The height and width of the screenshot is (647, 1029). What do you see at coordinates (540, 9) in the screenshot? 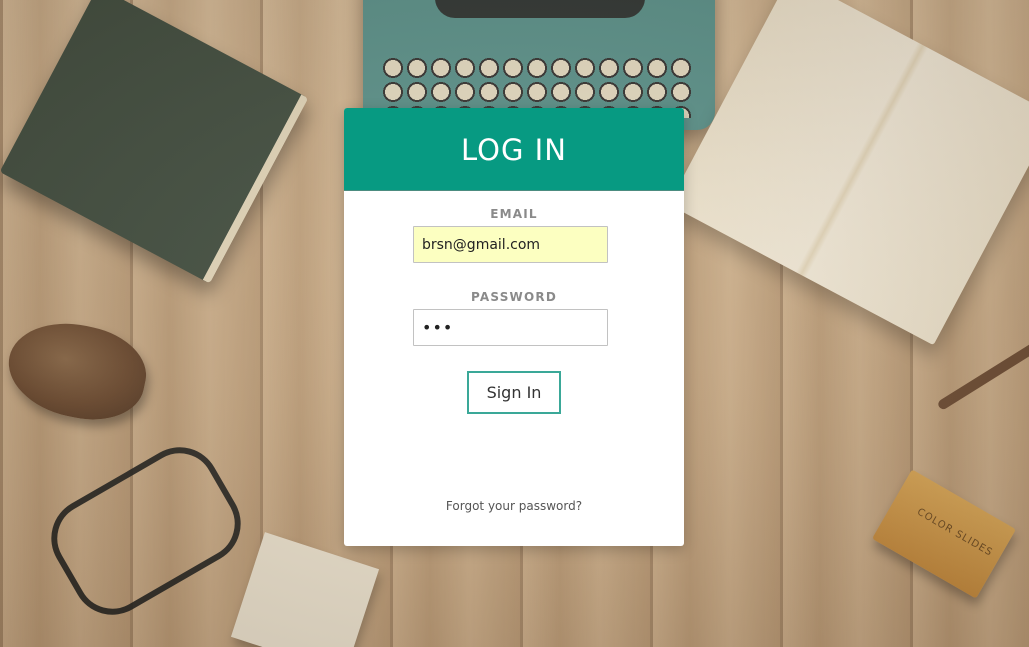
I see `typewriter-slot` at bounding box center [540, 9].